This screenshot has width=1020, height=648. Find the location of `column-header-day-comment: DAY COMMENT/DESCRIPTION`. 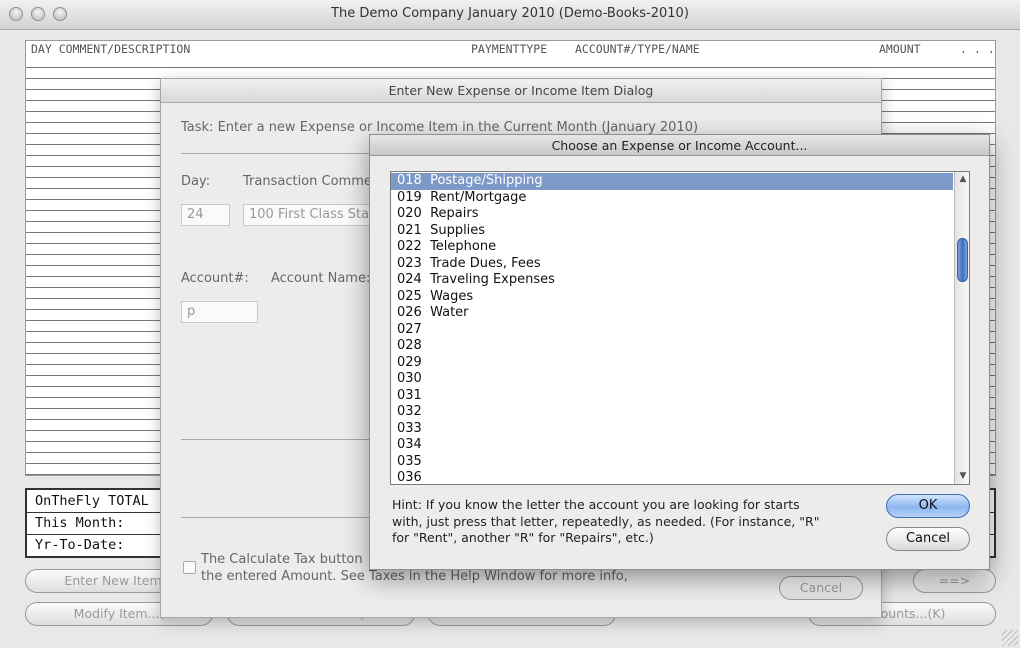

column-header-day-comment: DAY COMMENT/DESCRIPTION is located at coordinates (111, 49).